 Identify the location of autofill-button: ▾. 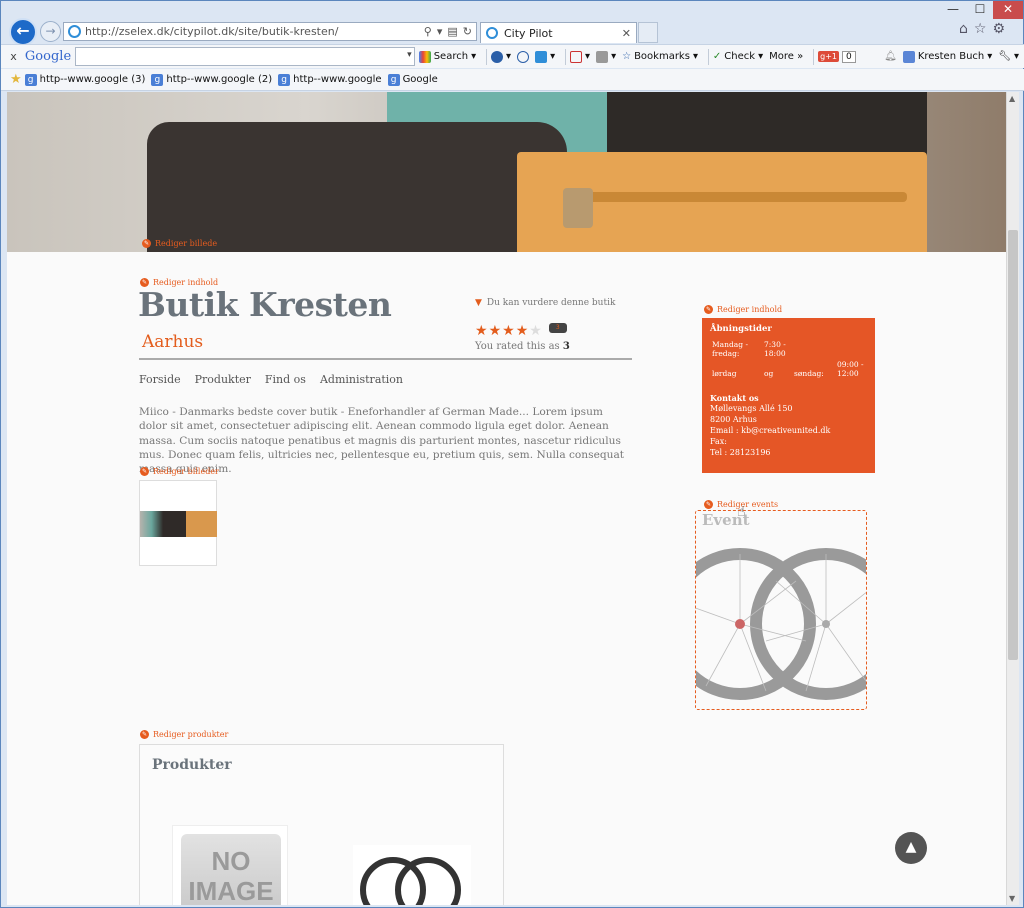
(606, 56).